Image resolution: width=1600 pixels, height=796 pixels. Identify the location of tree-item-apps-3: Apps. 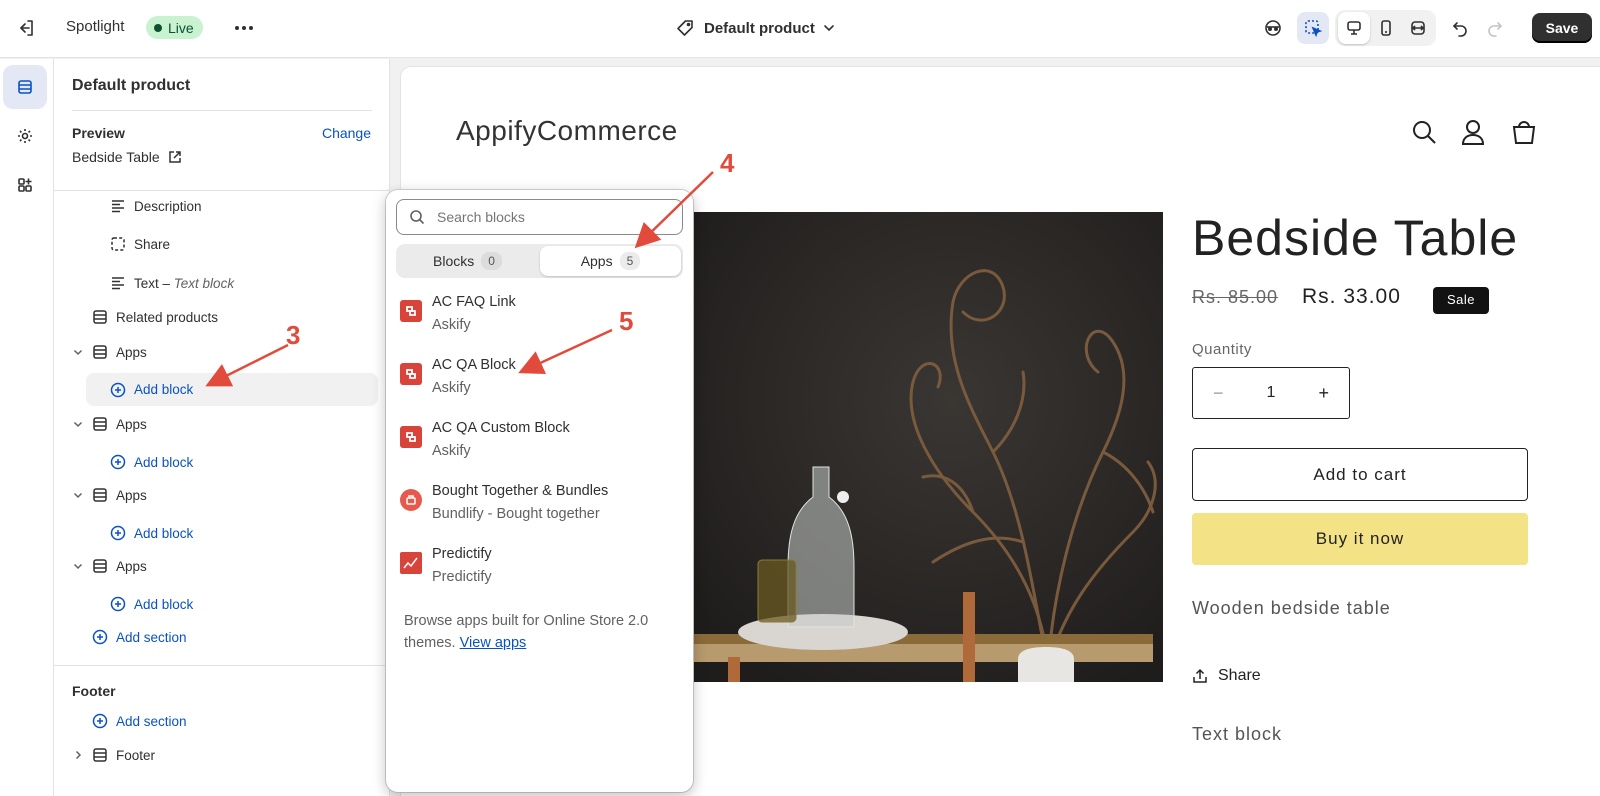
(222, 495).